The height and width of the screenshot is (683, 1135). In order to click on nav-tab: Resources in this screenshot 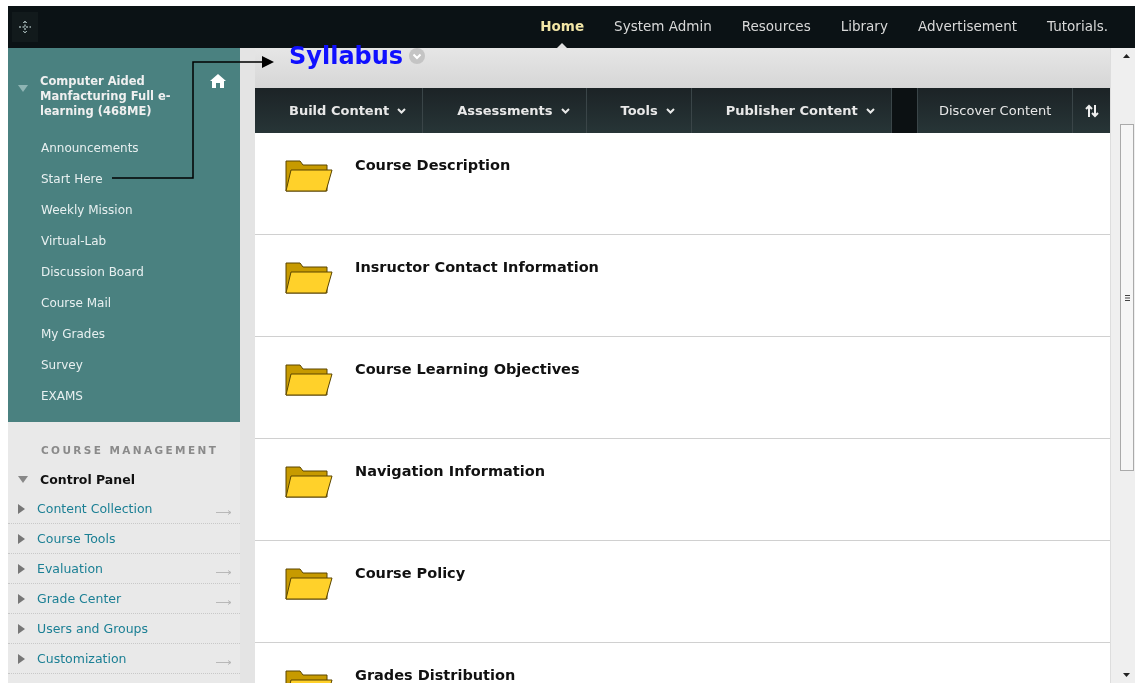, I will do `click(776, 27)`.